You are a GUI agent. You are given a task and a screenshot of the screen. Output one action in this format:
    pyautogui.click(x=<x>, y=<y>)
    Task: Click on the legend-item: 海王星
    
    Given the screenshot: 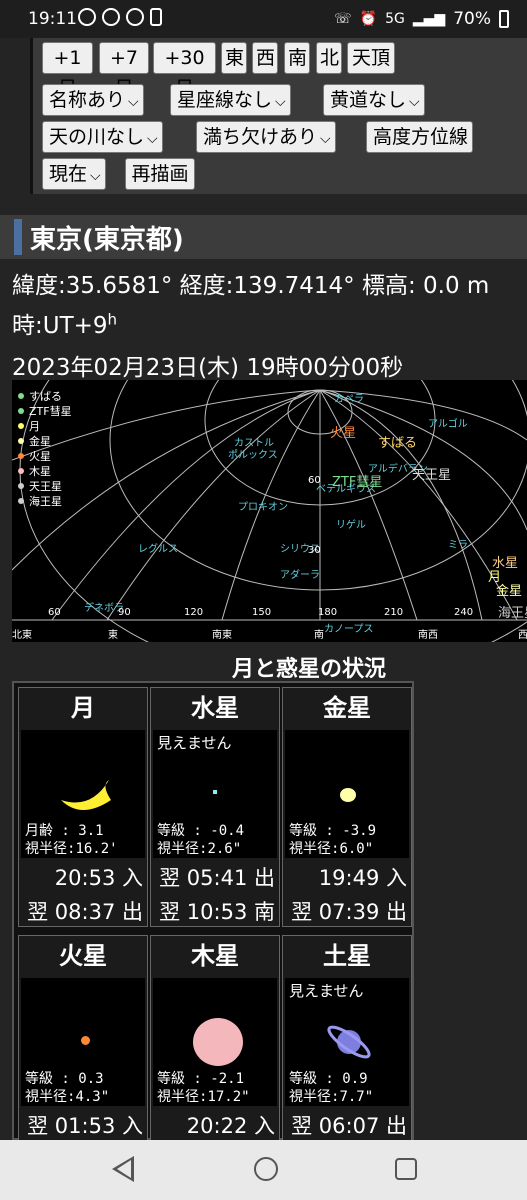 What is the action you would take?
    pyautogui.click(x=45, y=500)
    